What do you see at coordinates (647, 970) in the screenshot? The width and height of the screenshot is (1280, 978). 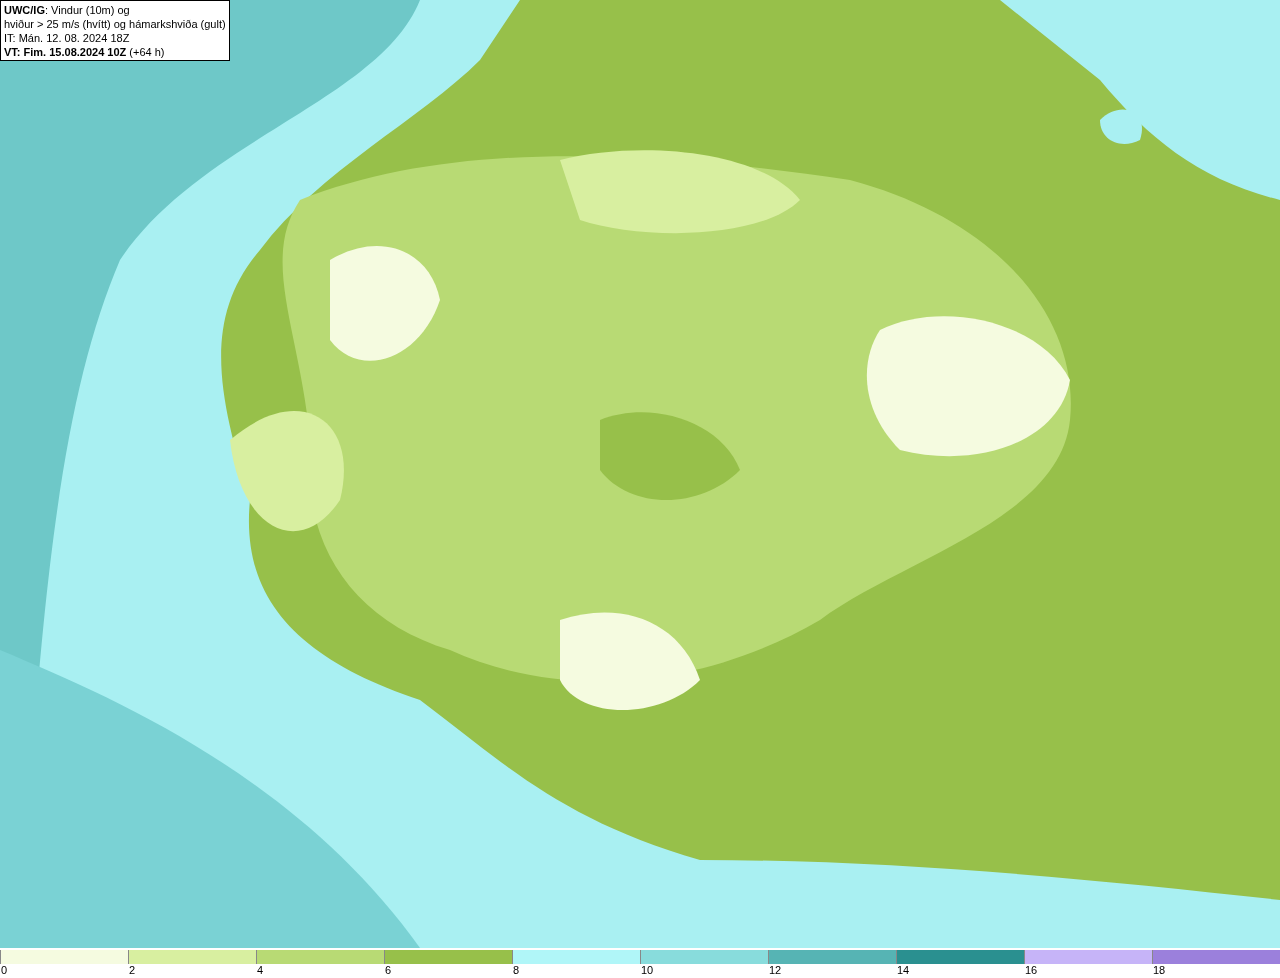 I see `legend-tick-label: 10` at bounding box center [647, 970].